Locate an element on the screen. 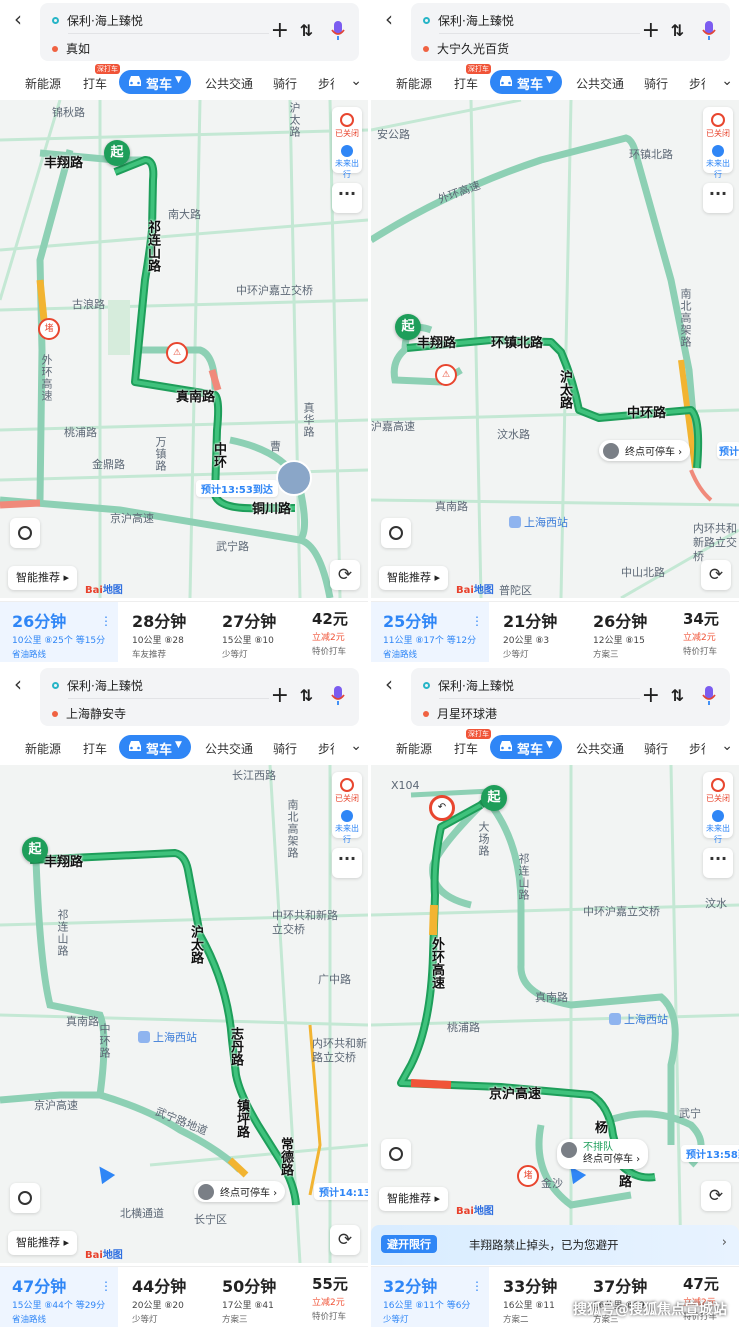 This screenshot has height=1329, width=740. route-option: 44分钟 20公里 ⑧20 少等灯 is located at coordinates (159, 1299).